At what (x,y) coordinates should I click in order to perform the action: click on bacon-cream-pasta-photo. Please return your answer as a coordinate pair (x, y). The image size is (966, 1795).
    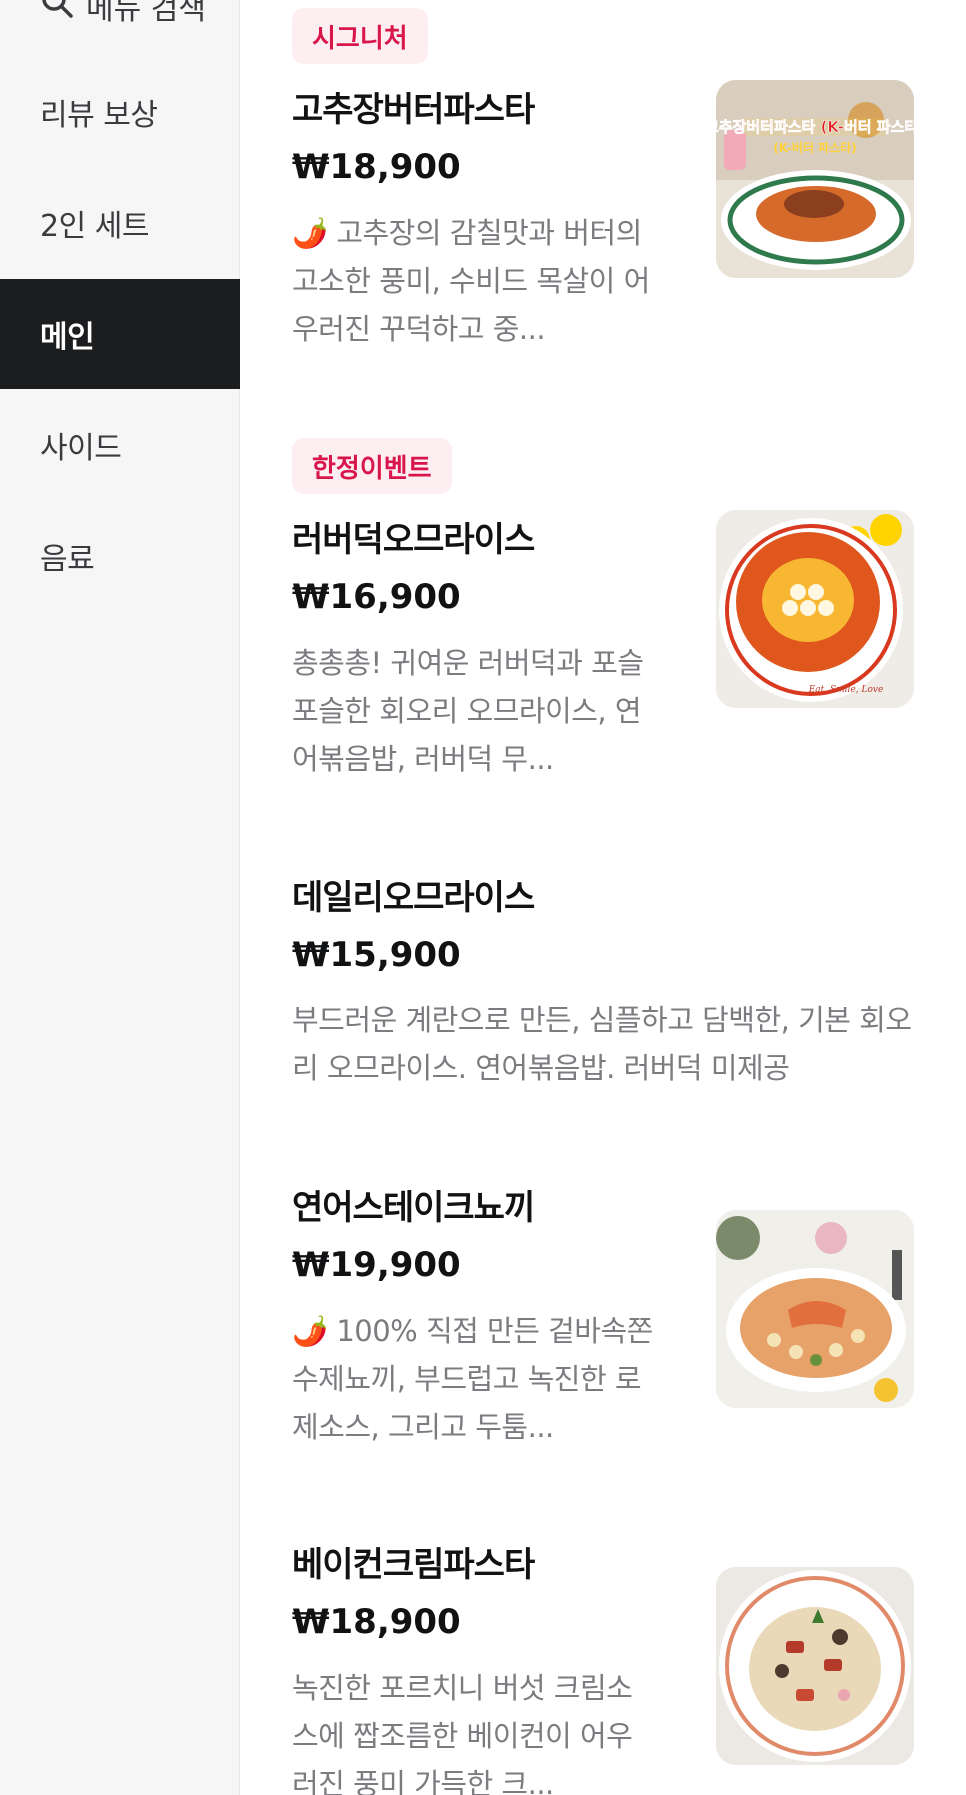
    Looking at the image, I should click on (815, 1666).